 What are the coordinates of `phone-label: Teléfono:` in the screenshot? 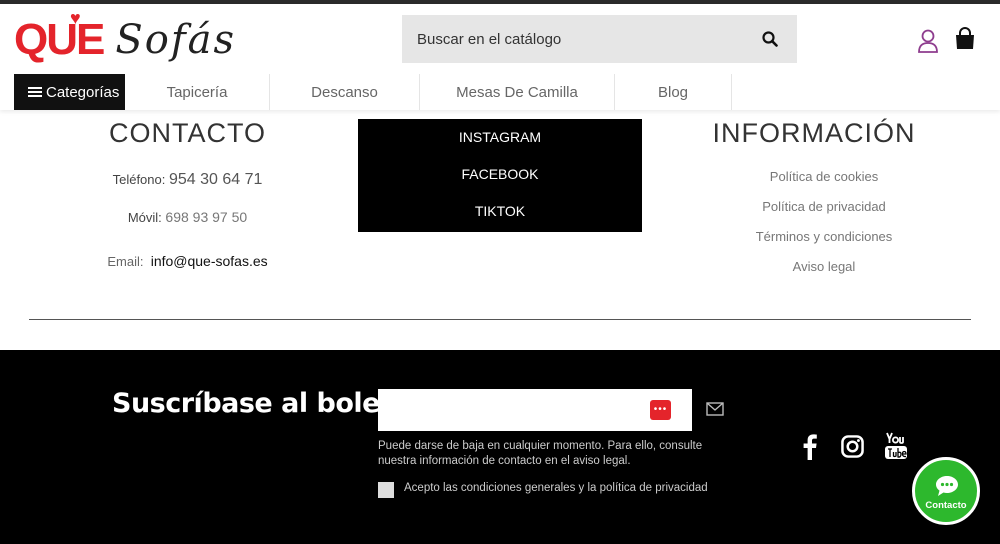 It's located at (139, 179).